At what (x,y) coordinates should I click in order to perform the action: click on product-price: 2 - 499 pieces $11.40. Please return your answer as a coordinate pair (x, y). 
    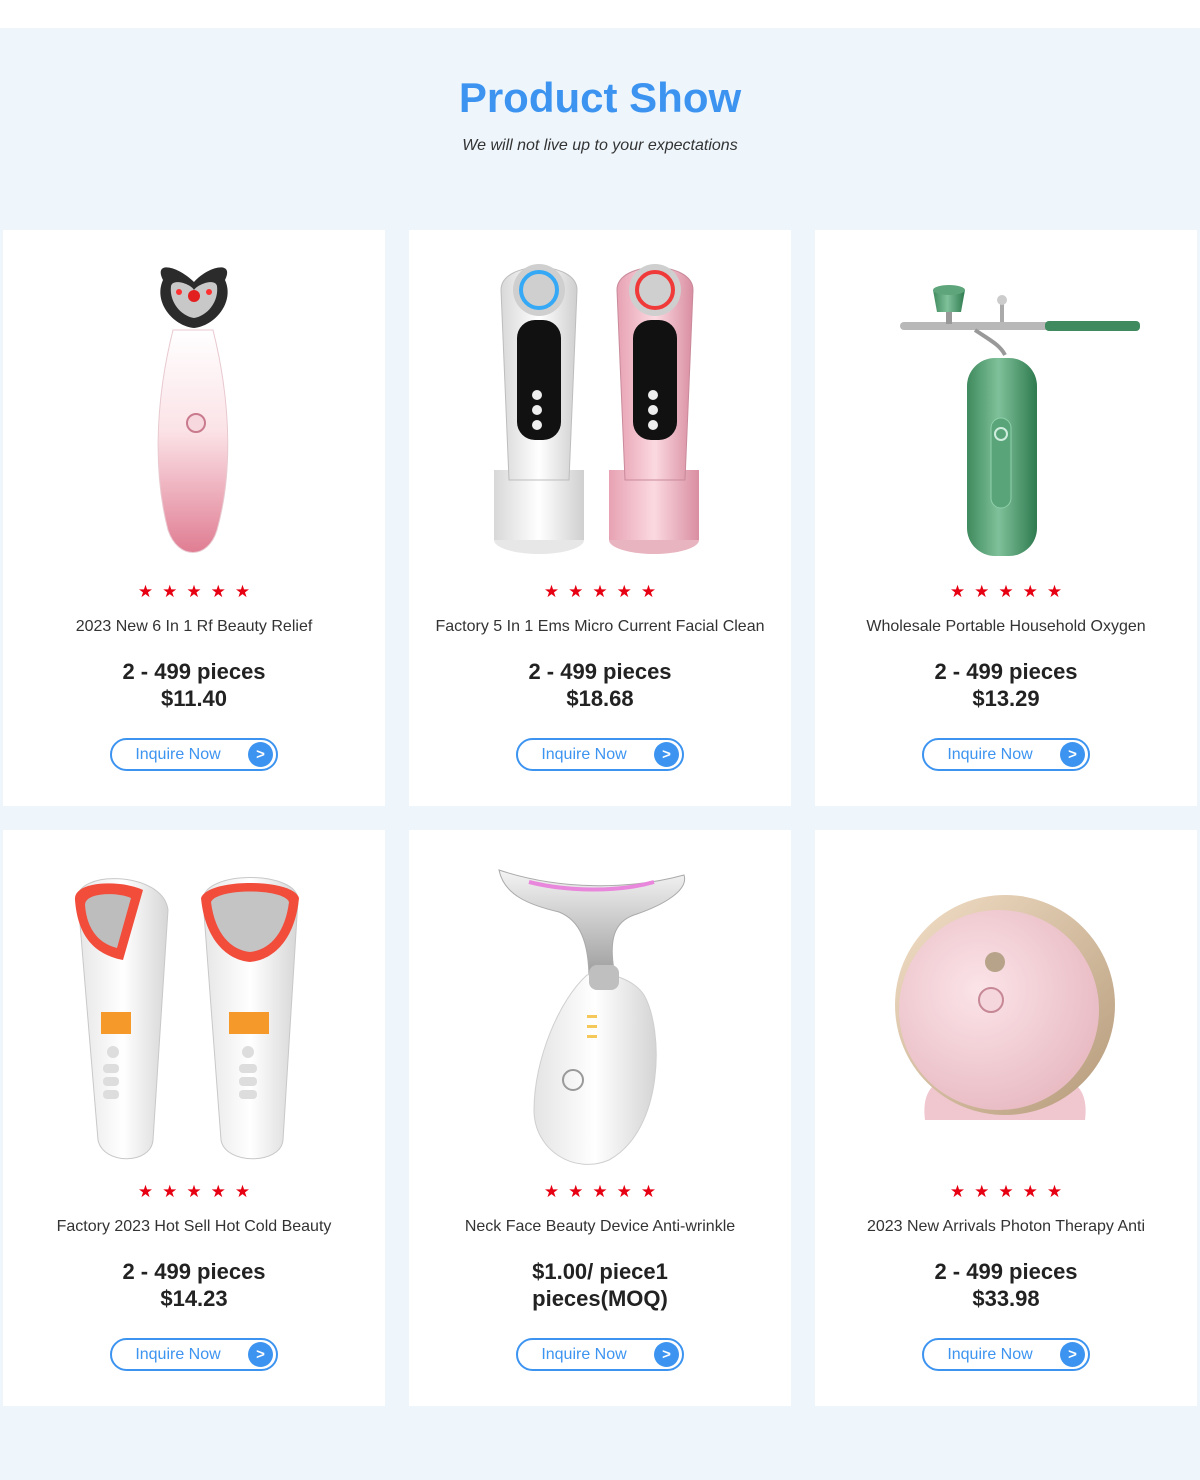
    Looking at the image, I should click on (194, 685).